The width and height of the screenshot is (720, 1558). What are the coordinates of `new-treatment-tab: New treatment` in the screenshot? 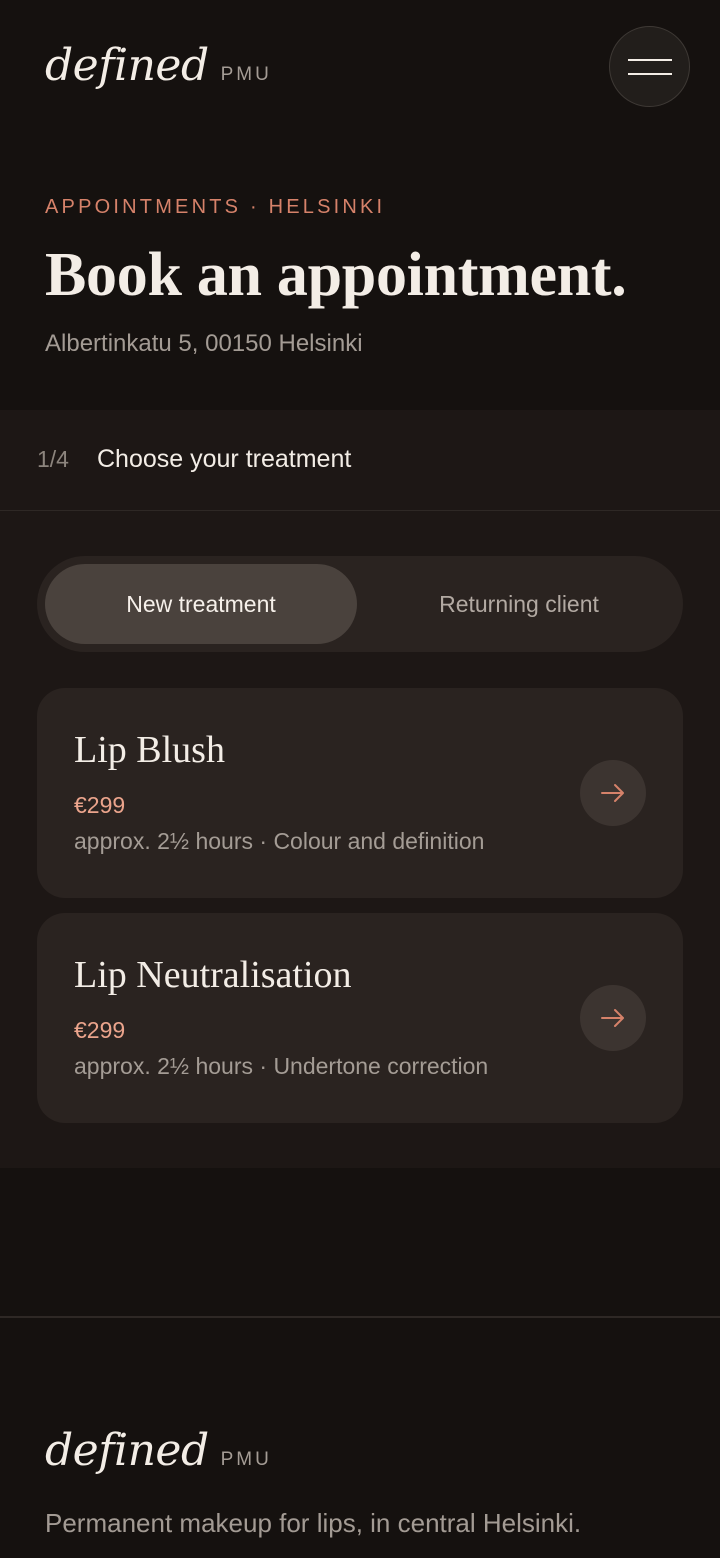 It's located at (201, 604).